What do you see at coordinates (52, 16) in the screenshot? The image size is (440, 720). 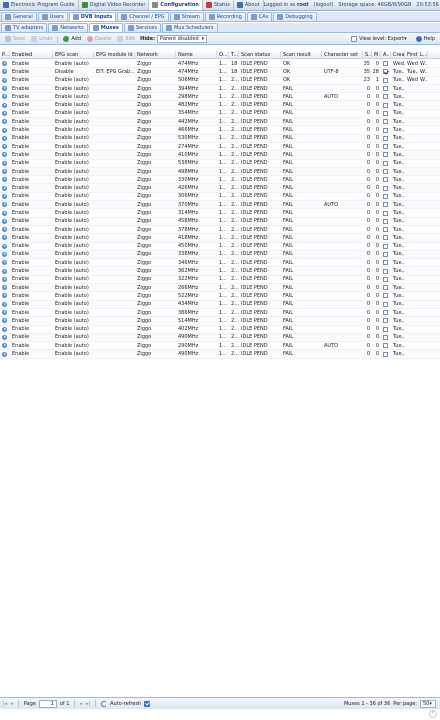 I see `config-tab-1: Users` at bounding box center [52, 16].